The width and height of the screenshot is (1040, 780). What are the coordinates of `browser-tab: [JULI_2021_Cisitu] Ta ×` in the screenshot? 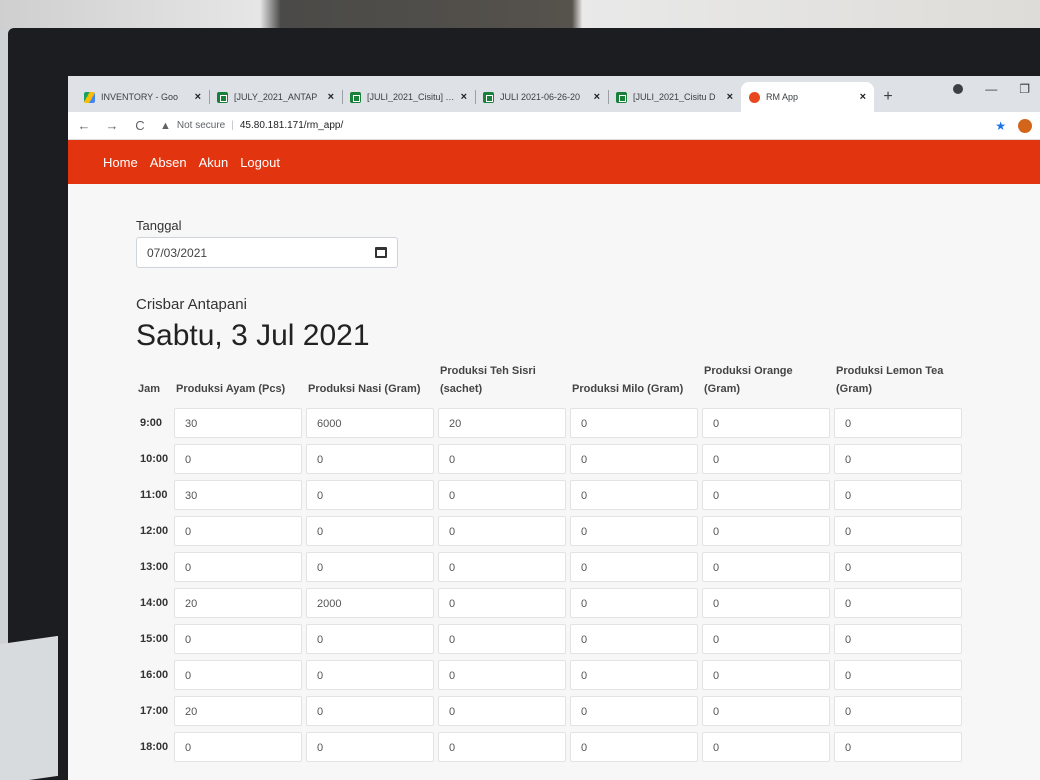 It's located at (408, 97).